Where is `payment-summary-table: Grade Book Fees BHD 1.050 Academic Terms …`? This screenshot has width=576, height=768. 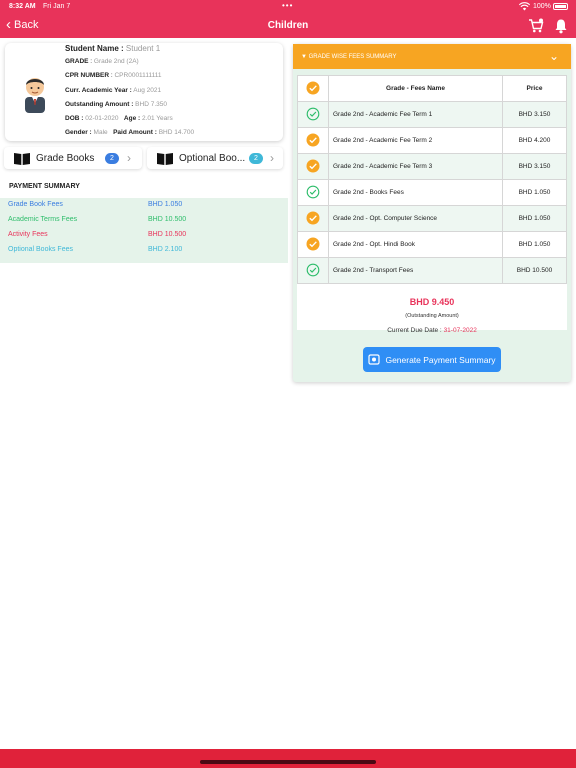 payment-summary-table: Grade Book Fees BHD 1.050 Academic Terms … is located at coordinates (144, 230).